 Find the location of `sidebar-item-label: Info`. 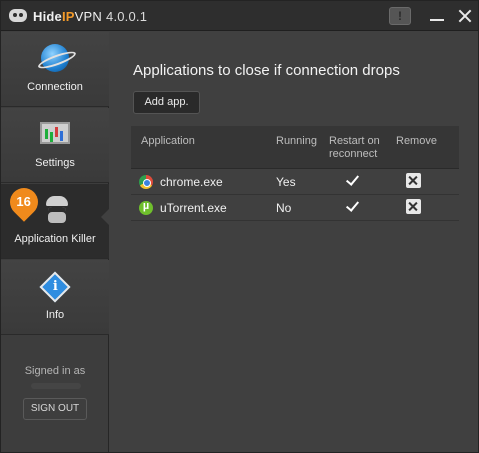

sidebar-item-label: Info is located at coordinates (55, 315).